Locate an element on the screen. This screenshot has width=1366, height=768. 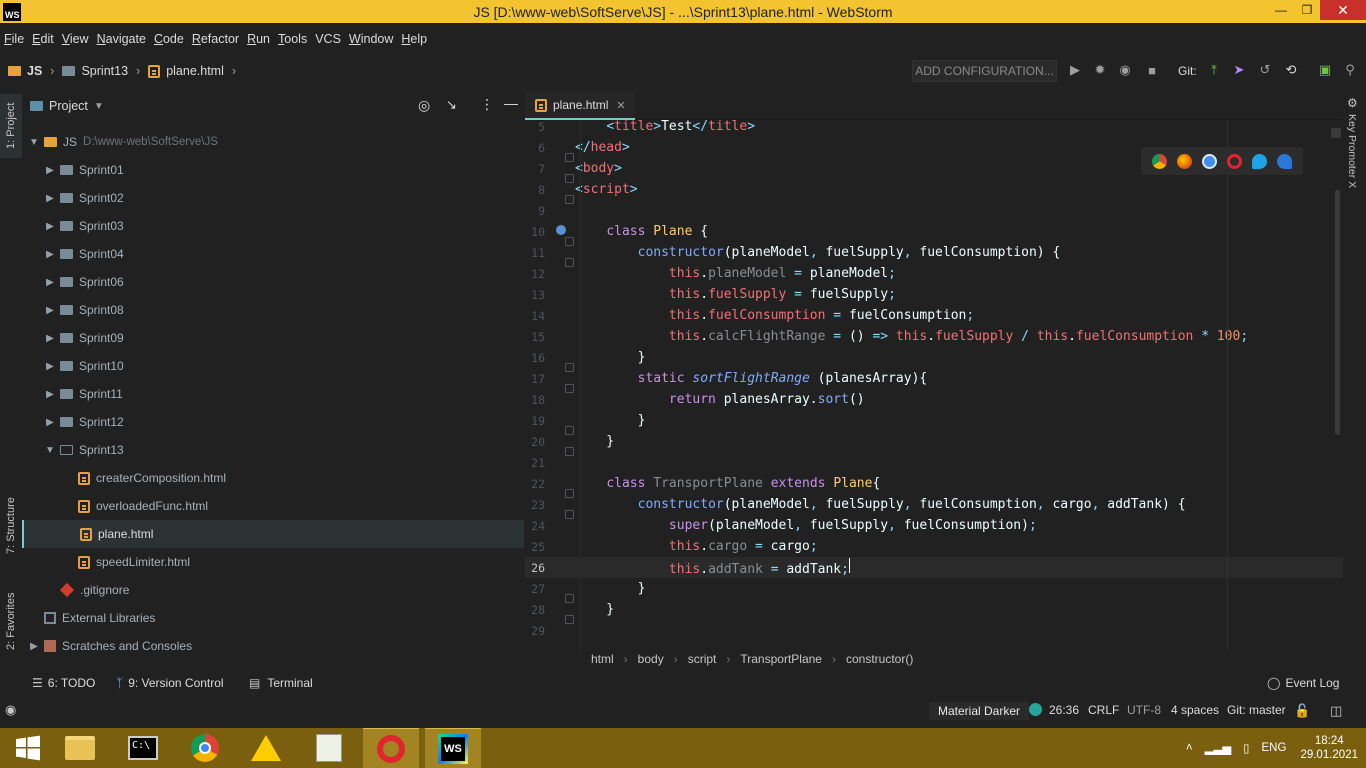
coverage-icon: ◉ is located at coordinates (1125, 69).